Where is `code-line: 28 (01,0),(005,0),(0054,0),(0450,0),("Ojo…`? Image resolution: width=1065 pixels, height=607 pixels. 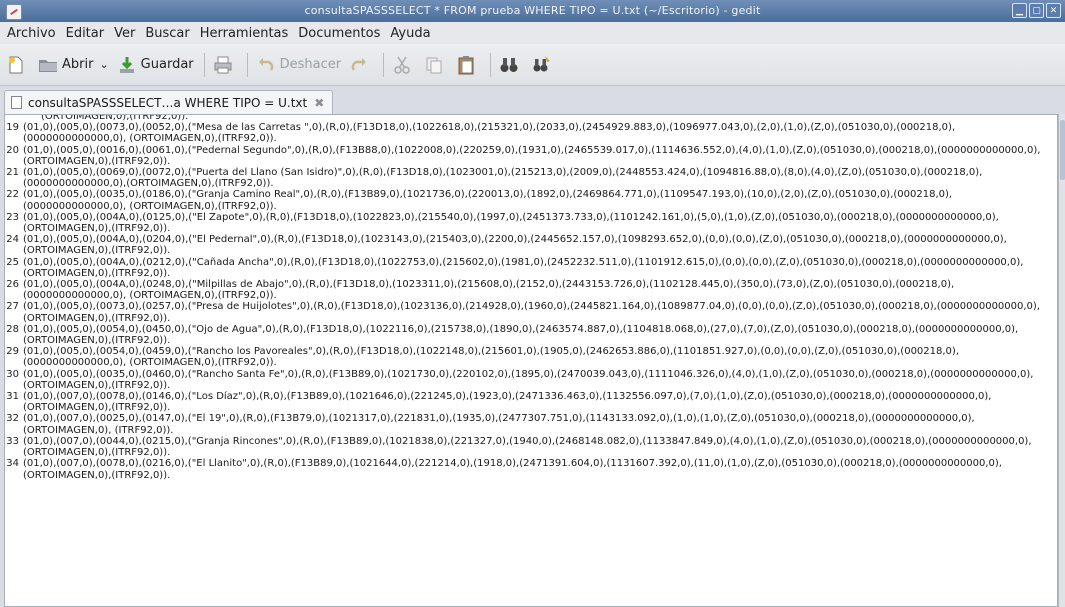 code-line: 28 (01,0),(005,0),(0054,0),(0450,0),("Ojo… is located at coordinates (531, 335).